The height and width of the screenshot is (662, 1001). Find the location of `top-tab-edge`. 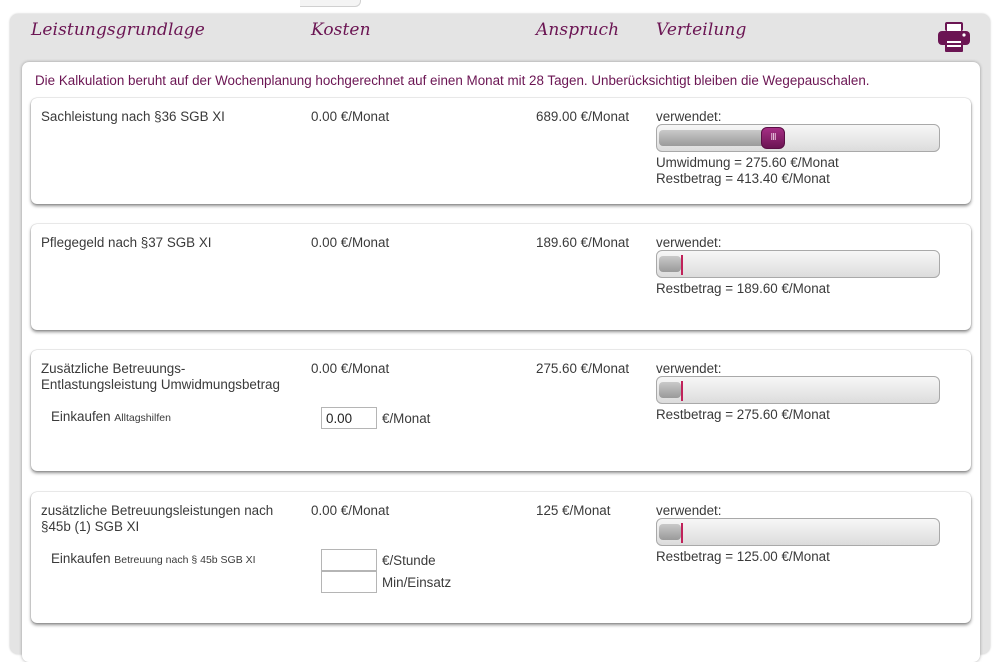

top-tab-edge is located at coordinates (330, 3).